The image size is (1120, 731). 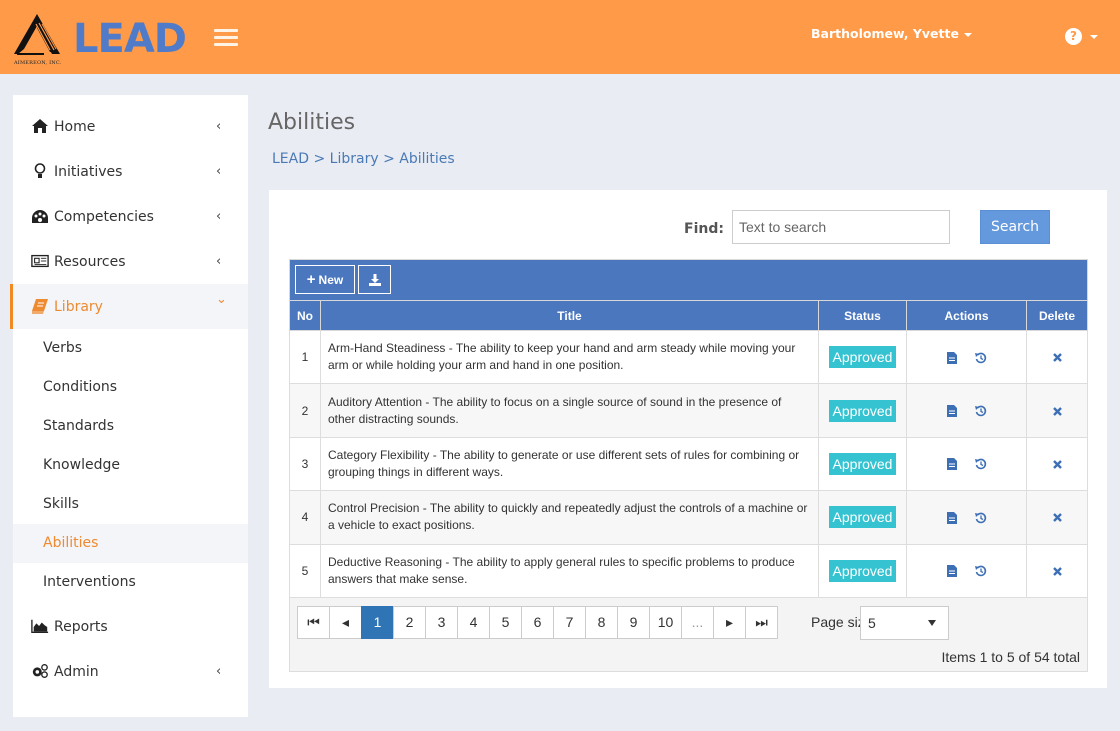 What do you see at coordinates (104, 216) in the screenshot?
I see `sidebar-item-label: Competencies` at bounding box center [104, 216].